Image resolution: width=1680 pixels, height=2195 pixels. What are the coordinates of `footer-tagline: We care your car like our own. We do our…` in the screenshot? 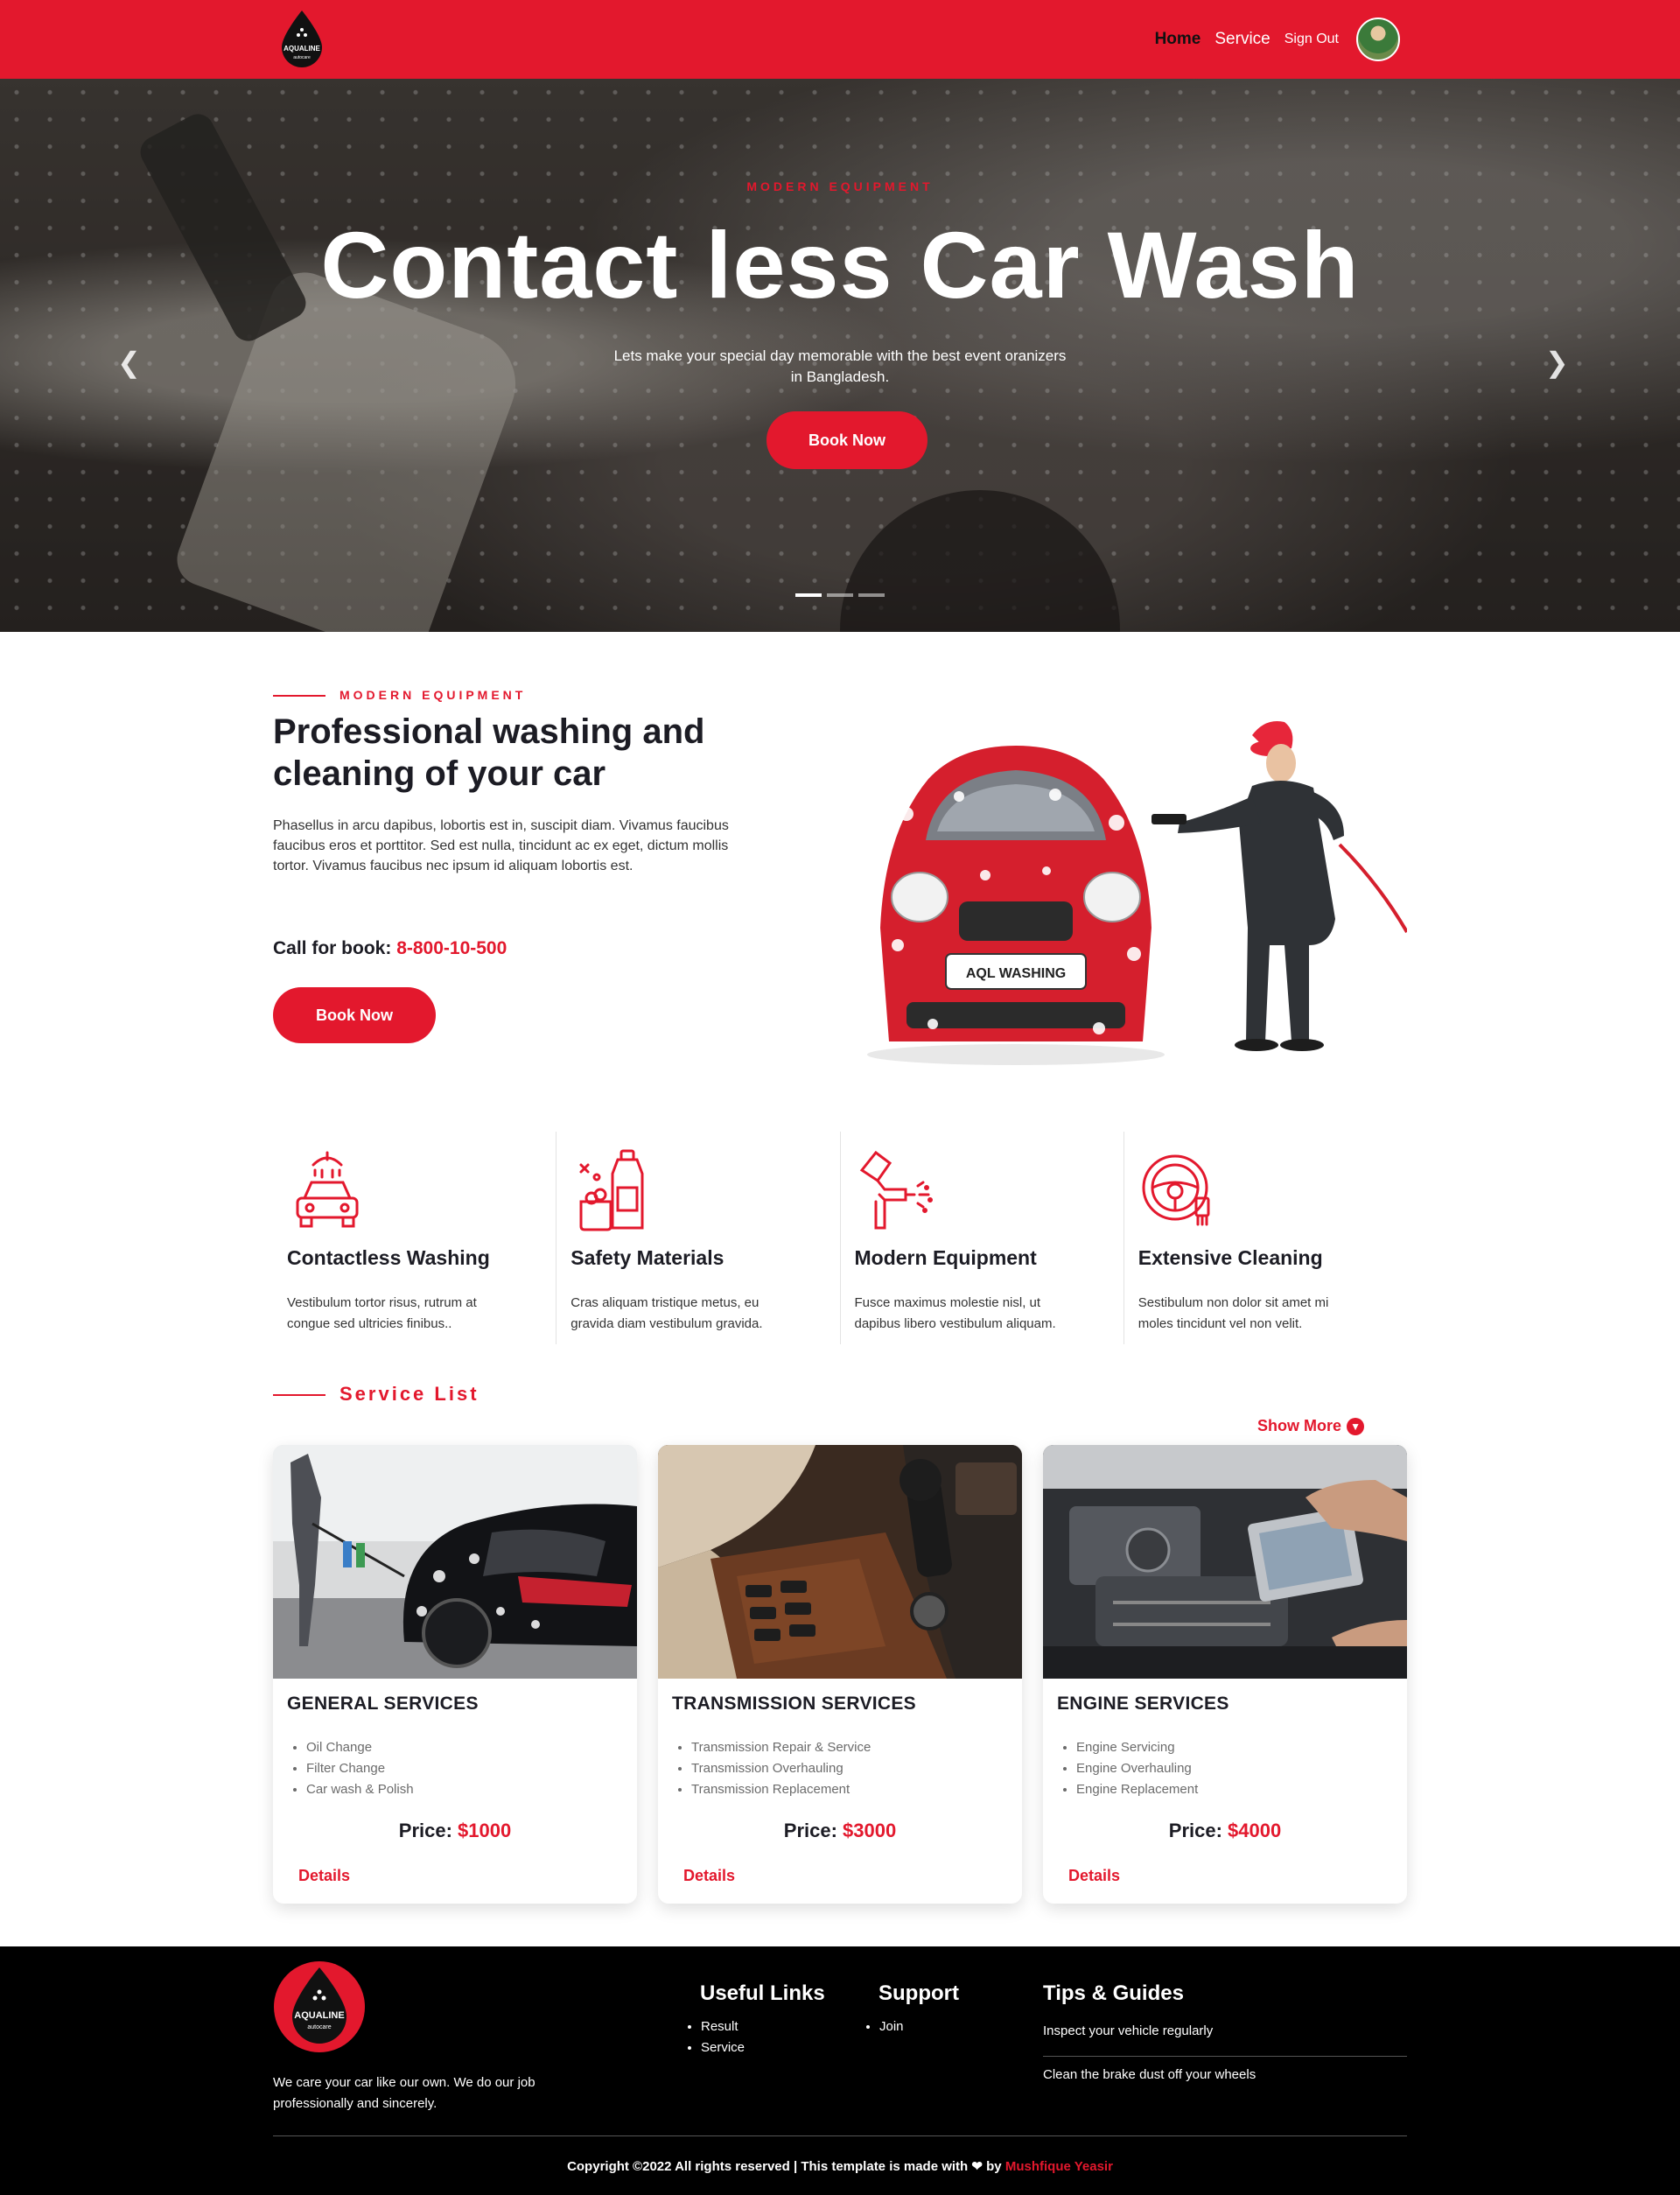 It's located at (404, 2093).